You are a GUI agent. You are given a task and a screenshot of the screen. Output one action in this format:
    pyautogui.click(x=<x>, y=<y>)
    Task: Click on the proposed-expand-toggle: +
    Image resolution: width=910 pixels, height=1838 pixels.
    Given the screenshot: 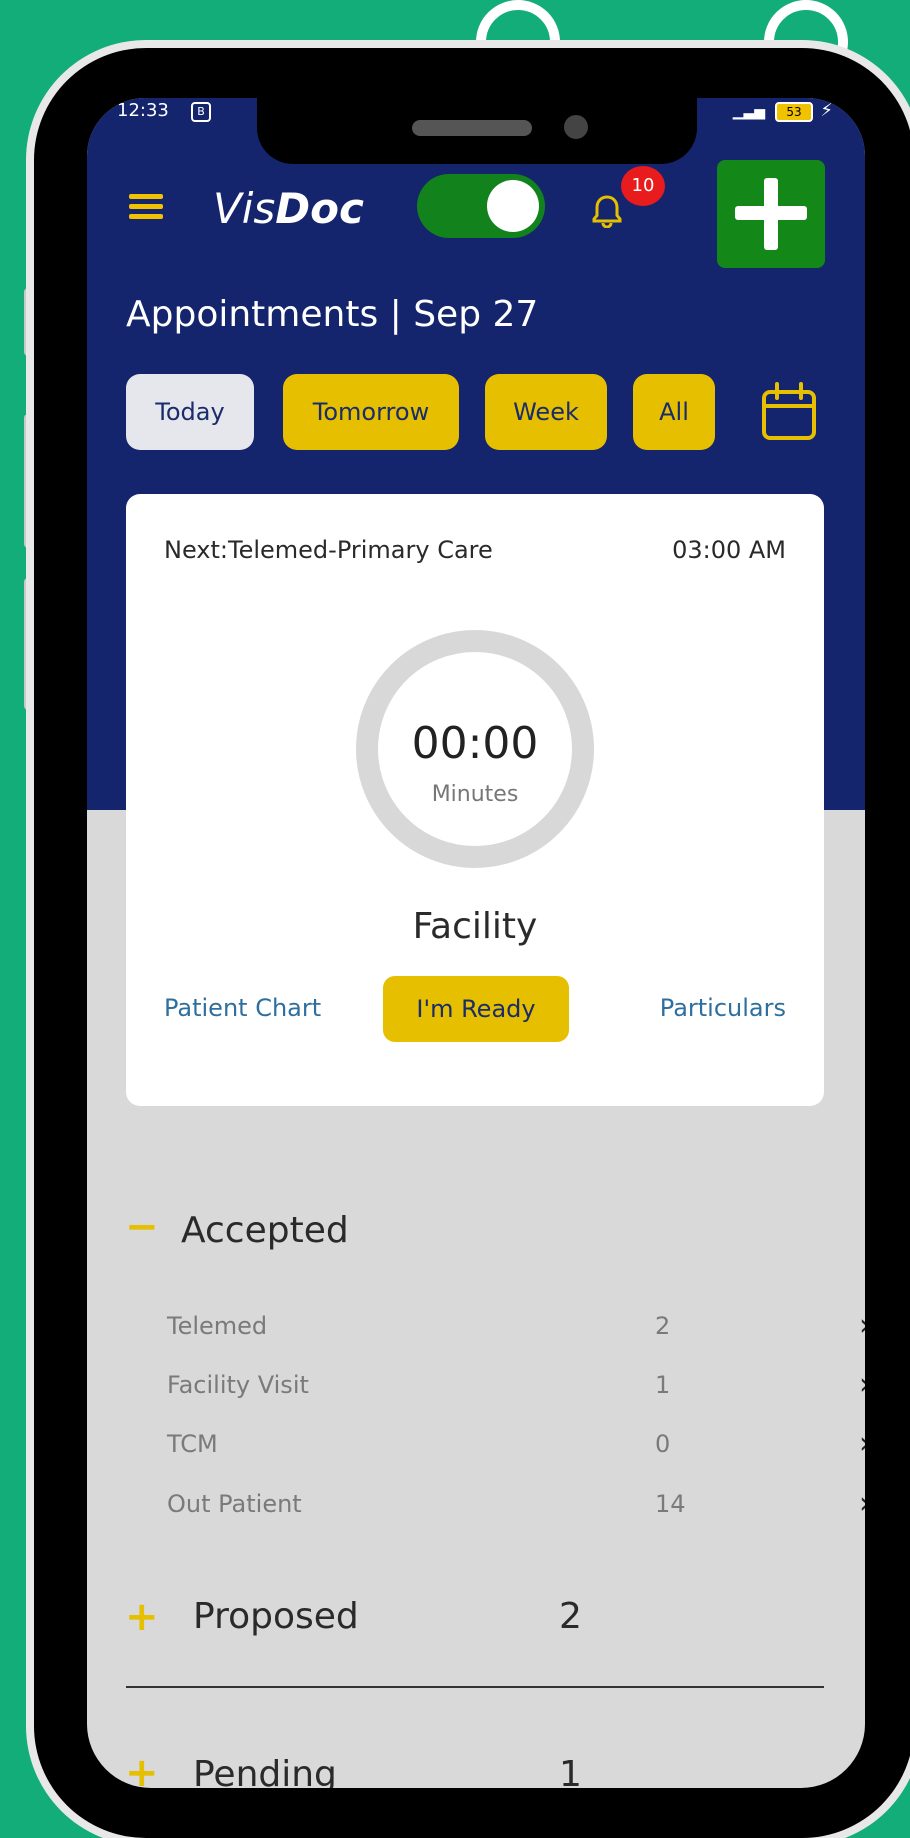 What is the action you would take?
    pyautogui.click(x=142, y=1617)
    